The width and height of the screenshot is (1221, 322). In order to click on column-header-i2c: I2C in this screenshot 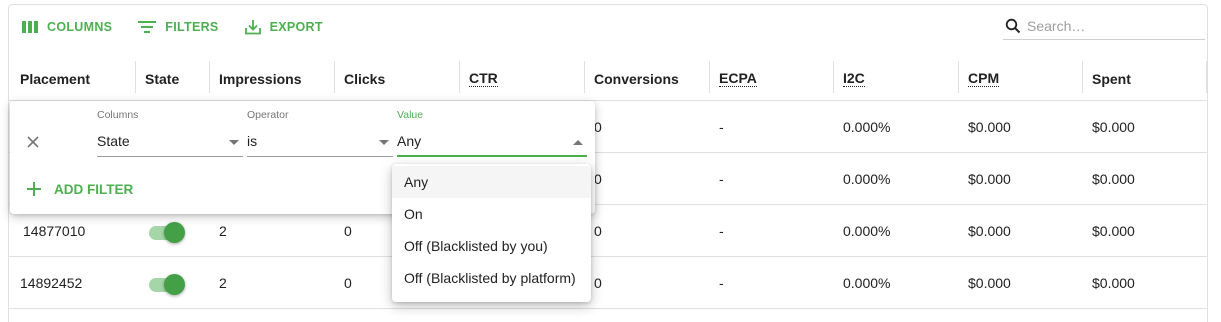, I will do `click(854, 78)`.